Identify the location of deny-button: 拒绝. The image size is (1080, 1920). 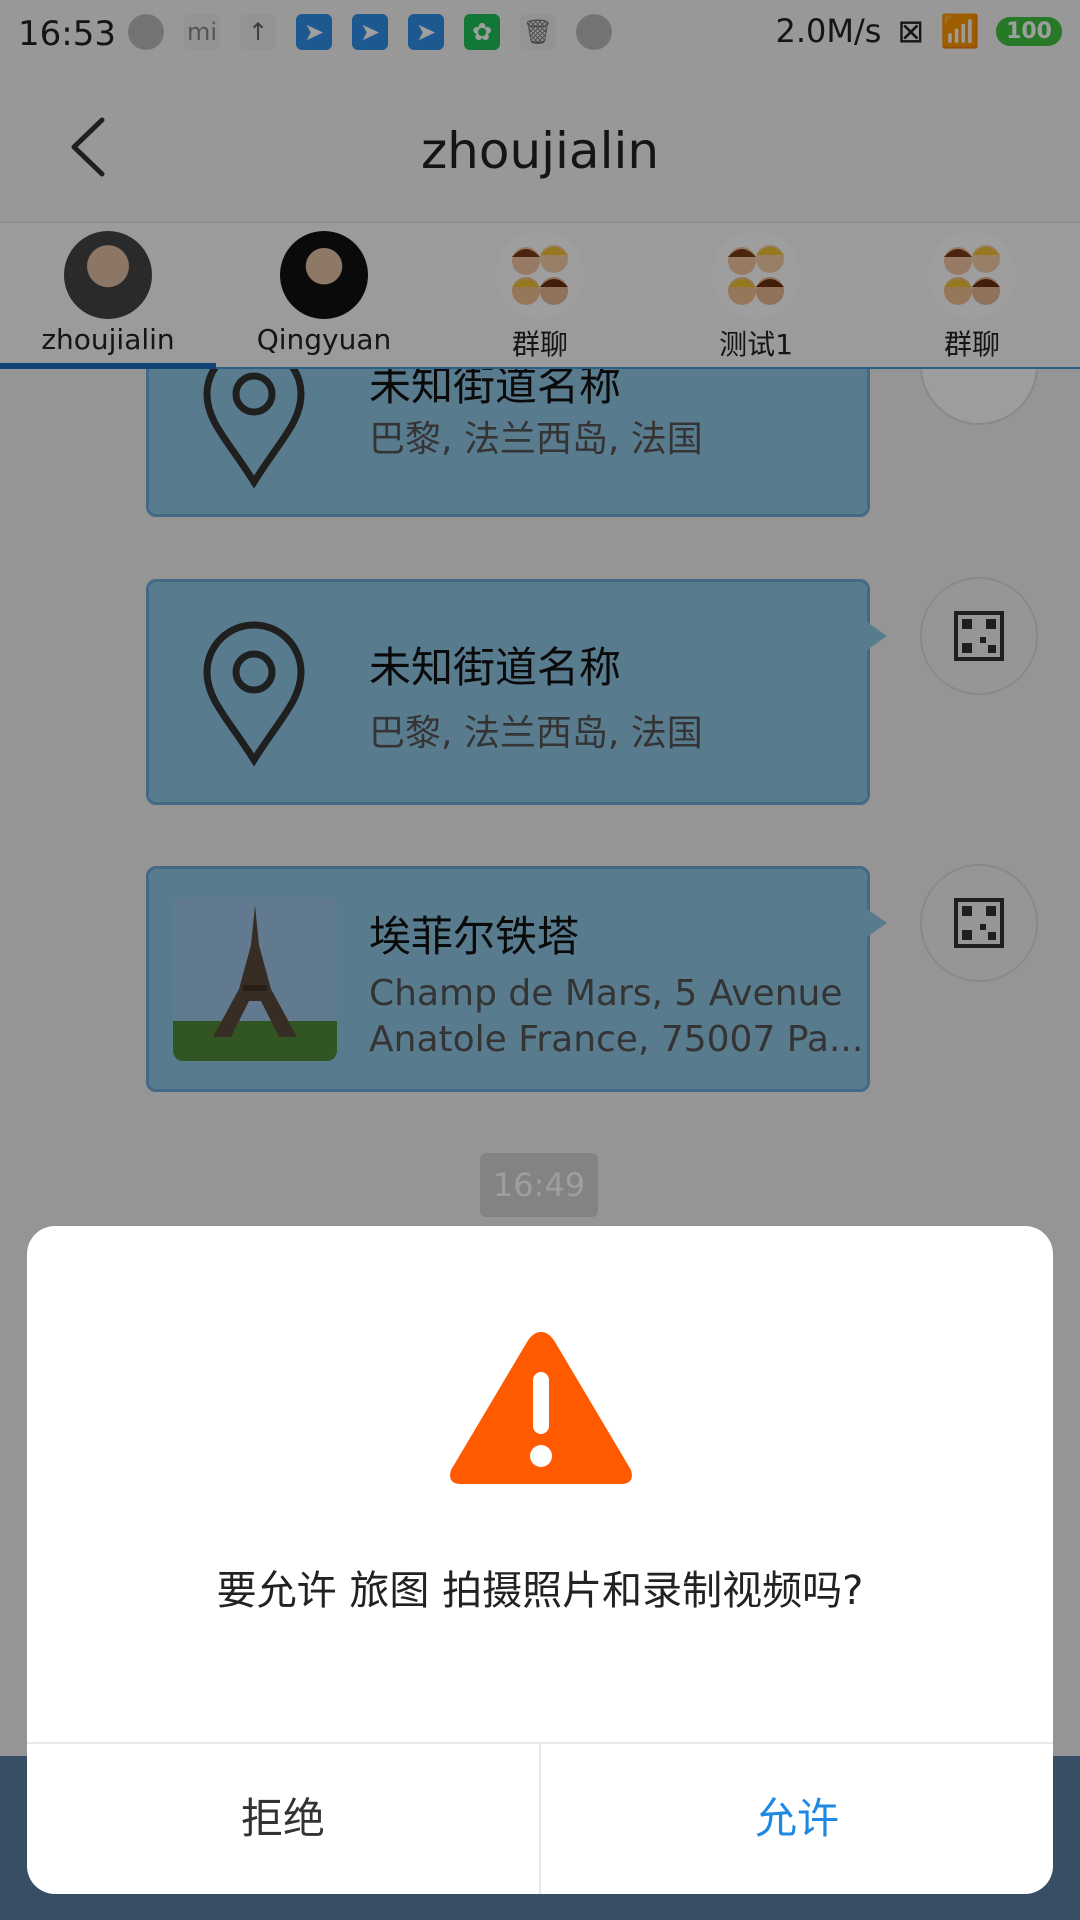
(283, 1819).